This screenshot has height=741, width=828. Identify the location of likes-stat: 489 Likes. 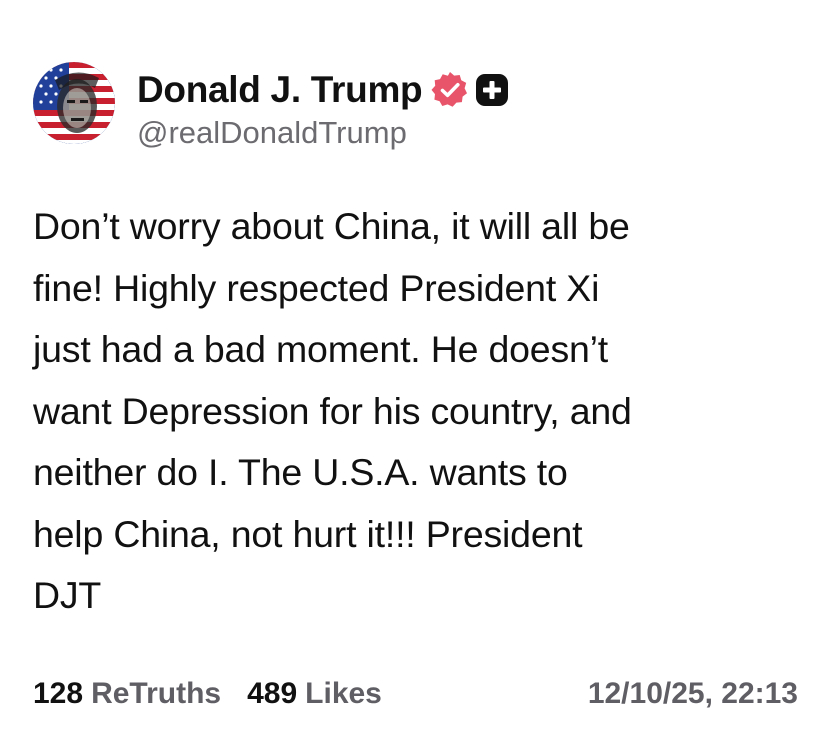
(314, 694).